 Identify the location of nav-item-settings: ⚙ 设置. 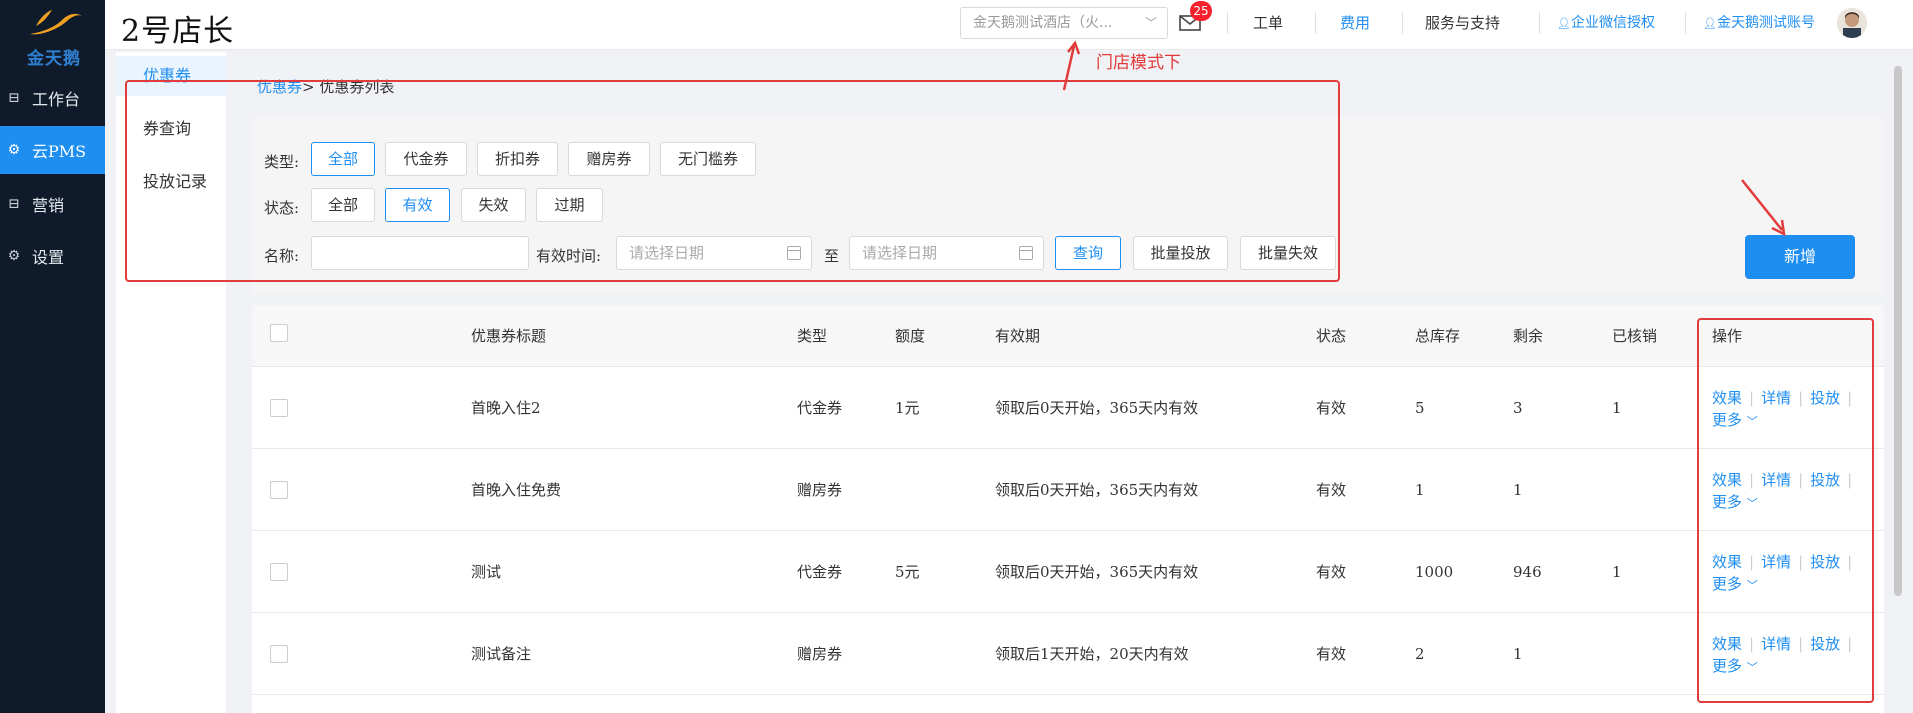
(52, 256).